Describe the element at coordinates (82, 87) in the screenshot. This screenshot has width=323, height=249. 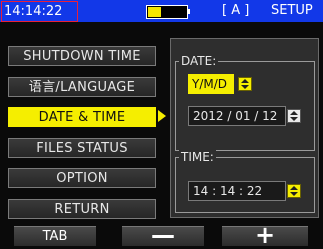
I see `menu-item-language: 语言/LANGUAGE` at that location.